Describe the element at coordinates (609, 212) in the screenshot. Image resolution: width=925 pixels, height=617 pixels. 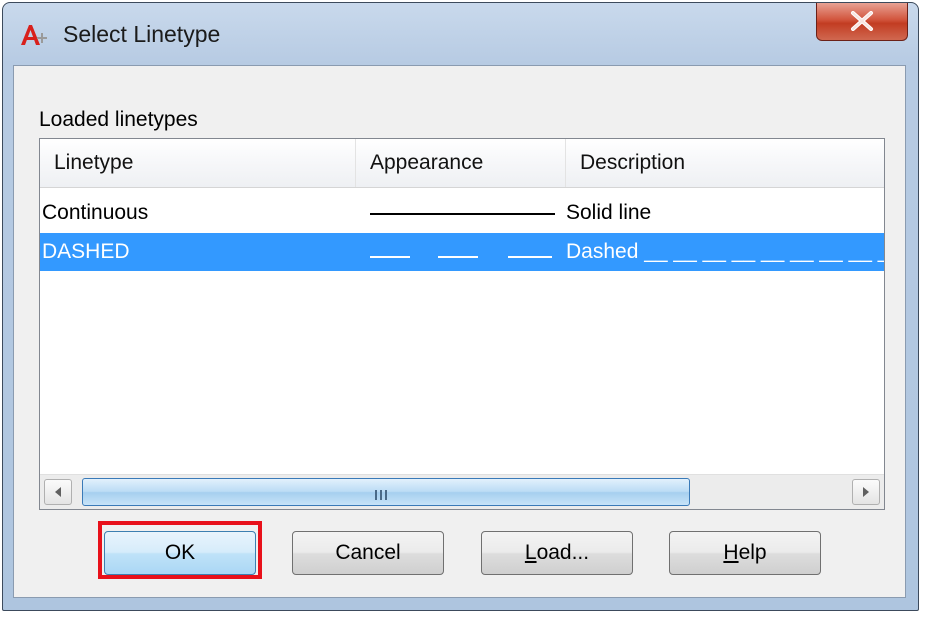
I see `linetype-description: Solid line` at that location.